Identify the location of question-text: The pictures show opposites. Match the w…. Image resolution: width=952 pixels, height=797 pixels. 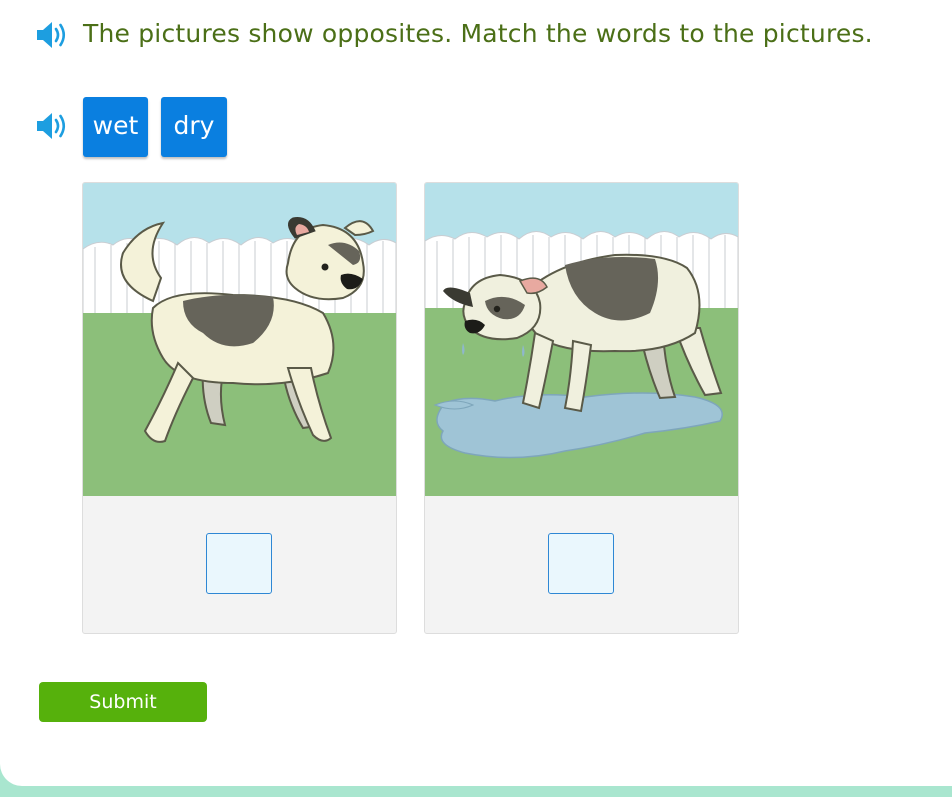
(478, 33).